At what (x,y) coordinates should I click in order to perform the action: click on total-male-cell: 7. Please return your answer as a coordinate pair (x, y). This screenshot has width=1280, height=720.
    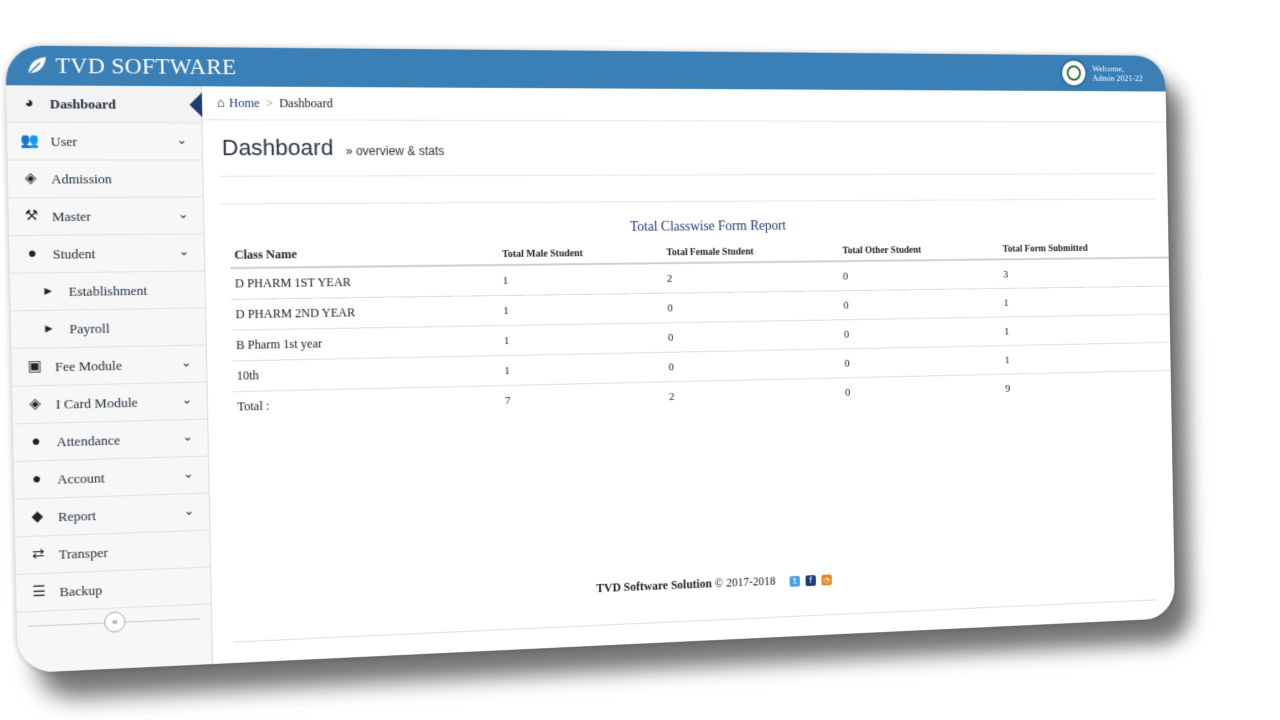
    Looking at the image, I should click on (507, 400).